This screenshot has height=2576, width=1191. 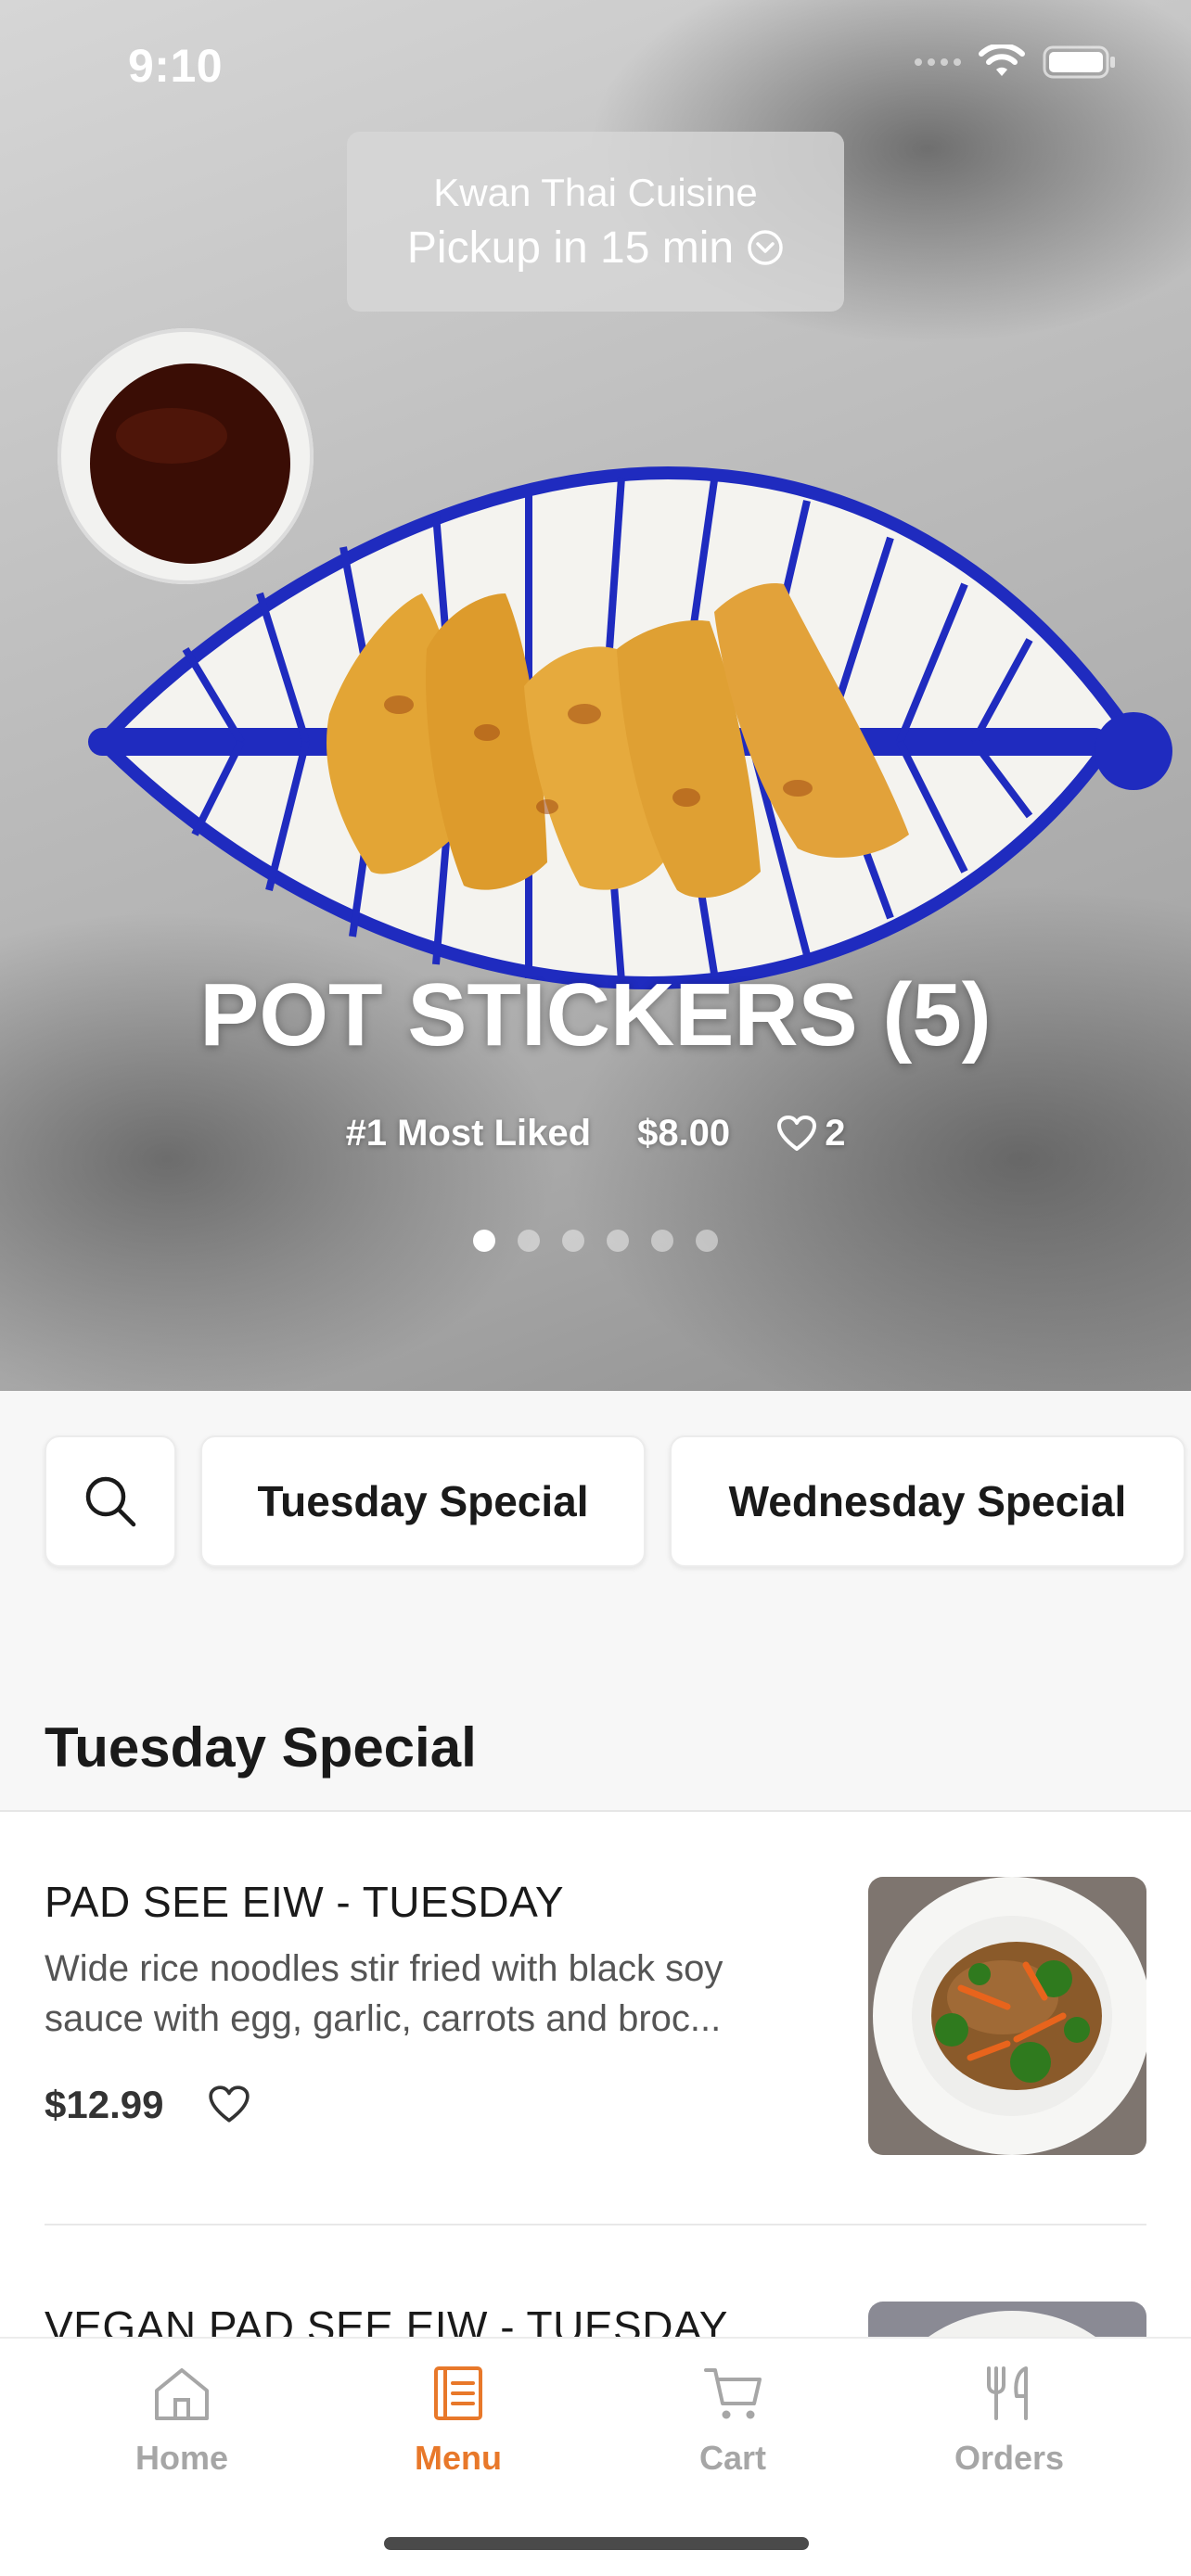 I want to click on featured-likes: 2, so click(x=810, y=1133).